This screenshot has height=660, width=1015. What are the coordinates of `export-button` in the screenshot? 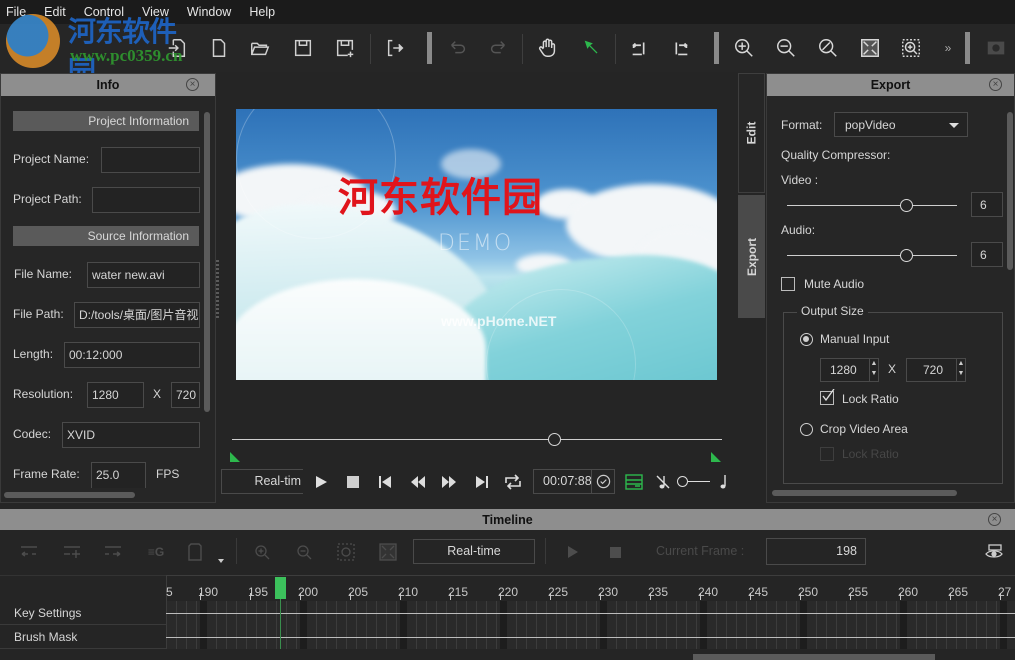 It's located at (396, 48).